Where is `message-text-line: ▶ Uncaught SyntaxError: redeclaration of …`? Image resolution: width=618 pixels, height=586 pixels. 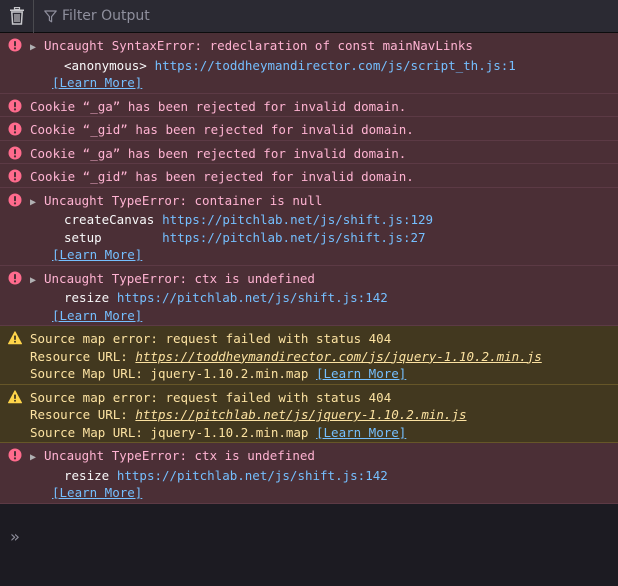
message-text-line: ▶ Uncaught SyntaxError: redeclaration of … is located at coordinates (321, 47).